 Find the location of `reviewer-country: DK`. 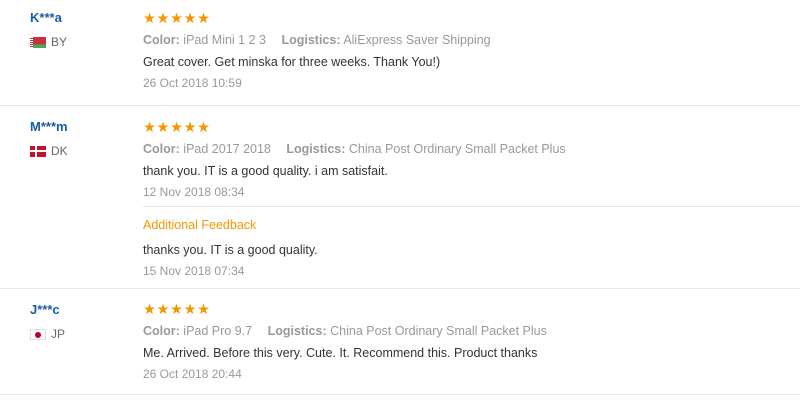

reviewer-country: DK is located at coordinates (49, 151).